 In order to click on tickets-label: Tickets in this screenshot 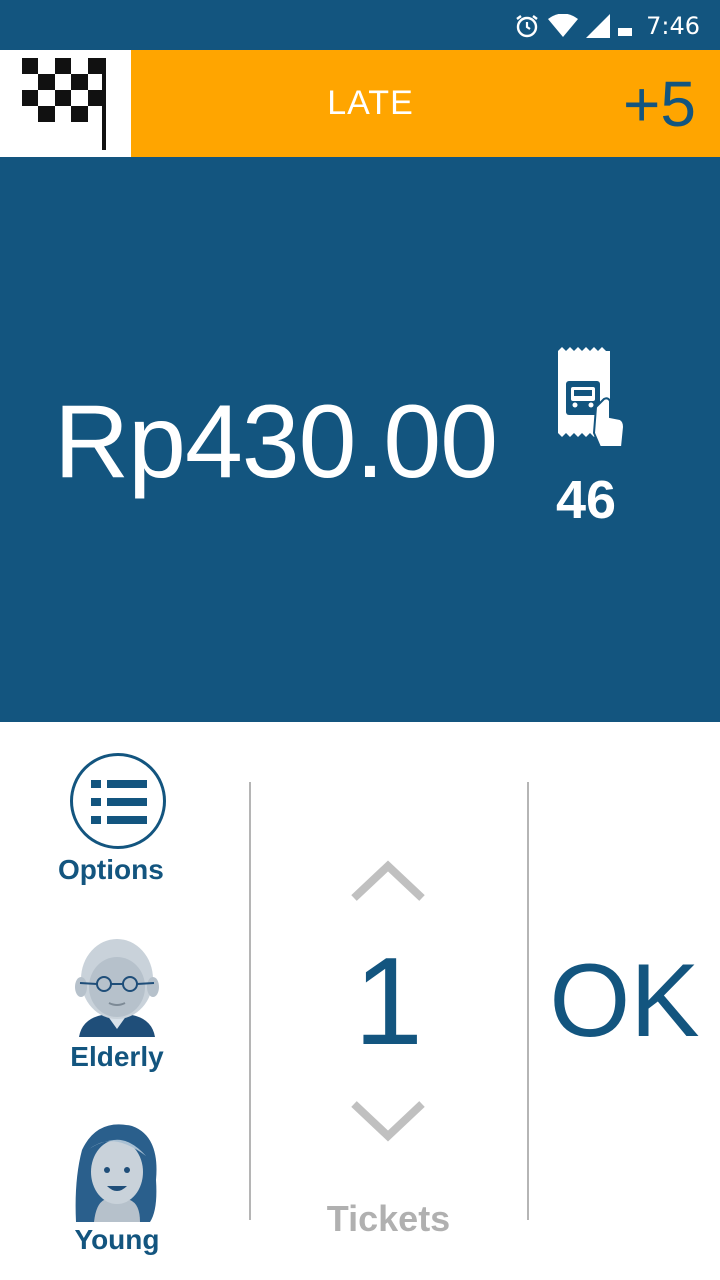, I will do `click(388, 1218)`.